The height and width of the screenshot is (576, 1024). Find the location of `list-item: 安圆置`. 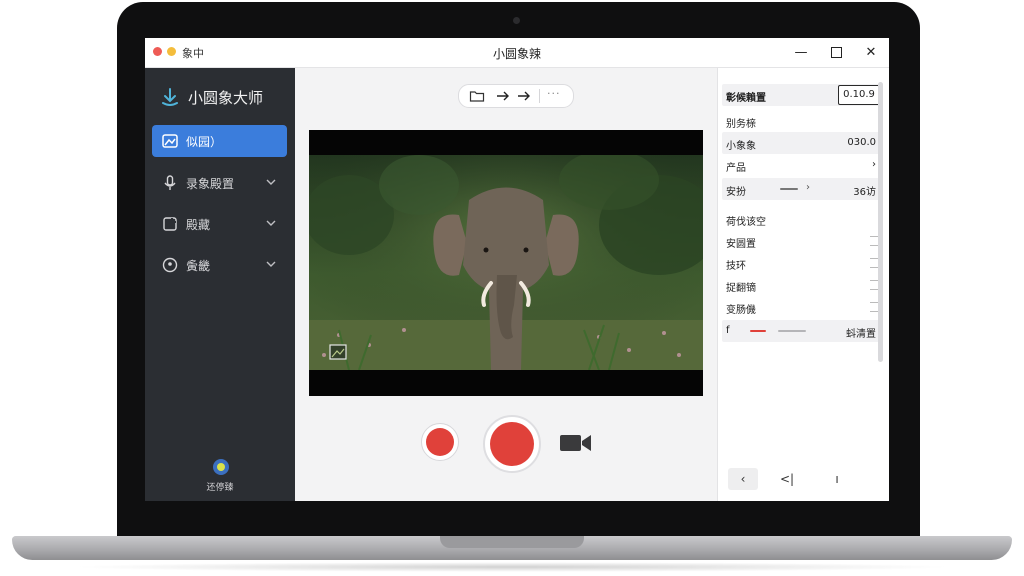

list-item: 安圆置 is located at coordinates (802, 241).